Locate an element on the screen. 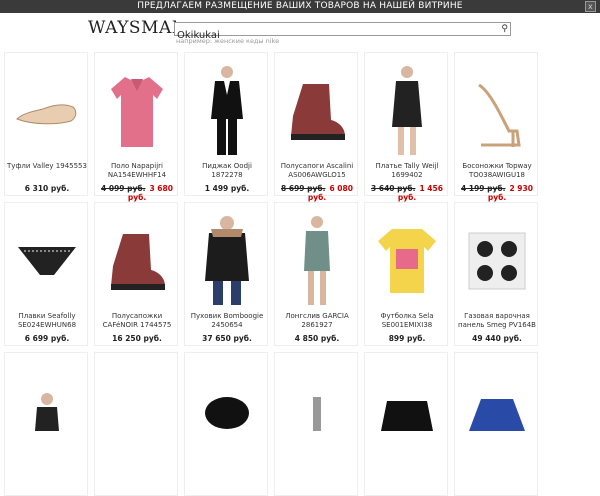  product-name: Плавки Seafolly SE024EWHUN68 is located at coordinates (47, 321).